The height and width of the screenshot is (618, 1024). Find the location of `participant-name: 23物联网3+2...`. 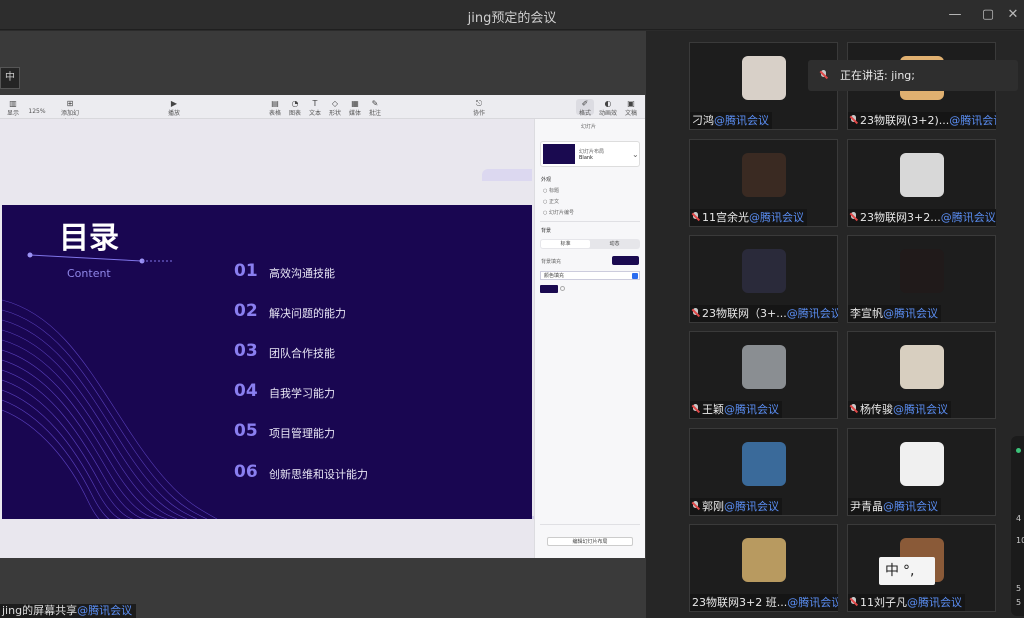

participant-name: 23物联网3+2... is located at coordinates (900, 217).